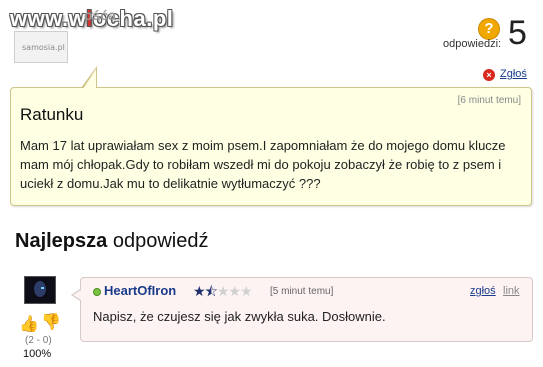  Describe the element at coordinates (77, 295) in the screenshot. I see `answer-bubble-tail-fill` at that location.